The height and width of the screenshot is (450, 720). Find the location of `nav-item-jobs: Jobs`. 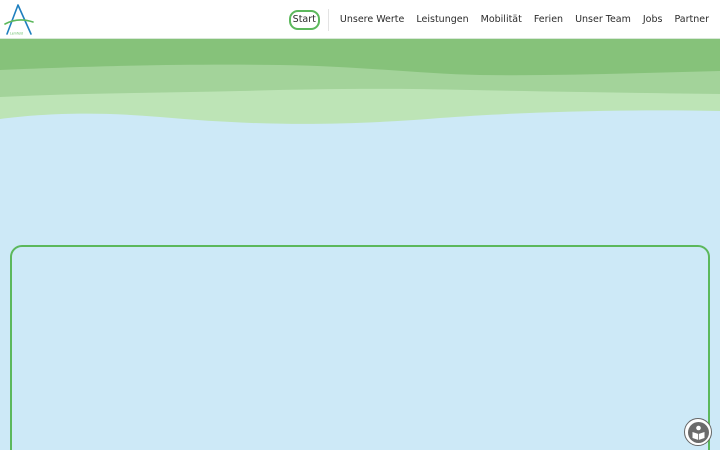

nav-item-jobs: Jobs is located at coordinates (653, 20).